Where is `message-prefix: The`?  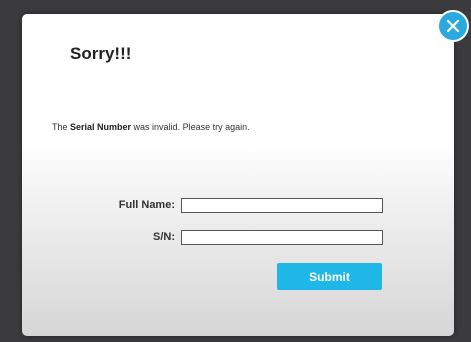
message-prefix: The is located at coordinates (61, 127).